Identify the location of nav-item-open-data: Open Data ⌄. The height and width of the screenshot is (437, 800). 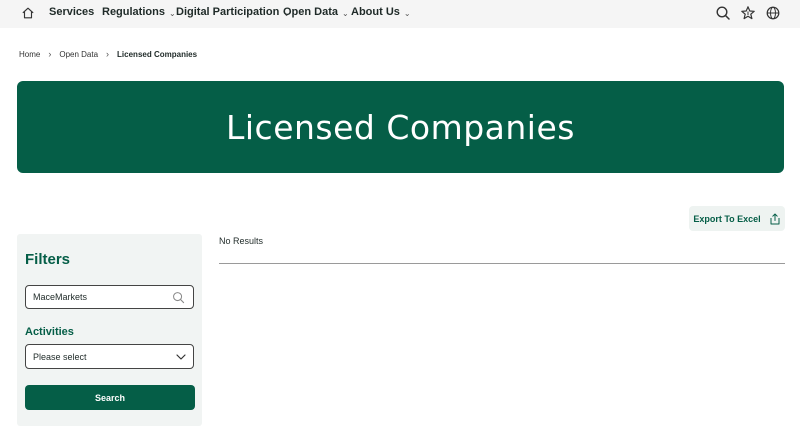
(316, 12).